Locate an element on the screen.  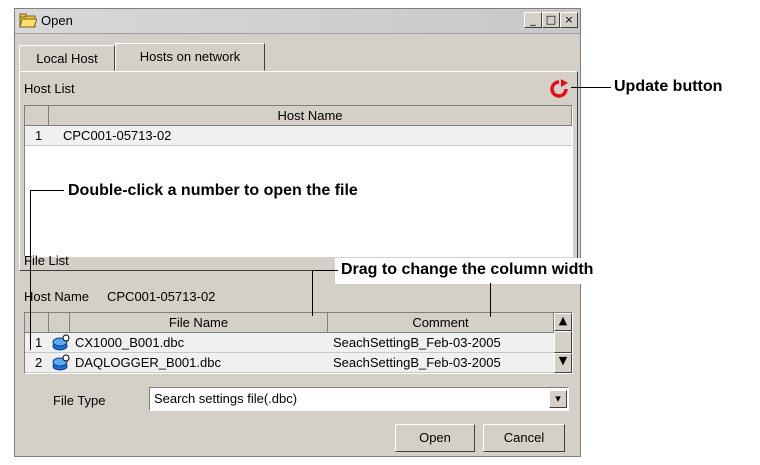
drag-callout-line-h is located at coordinates (325, 270).